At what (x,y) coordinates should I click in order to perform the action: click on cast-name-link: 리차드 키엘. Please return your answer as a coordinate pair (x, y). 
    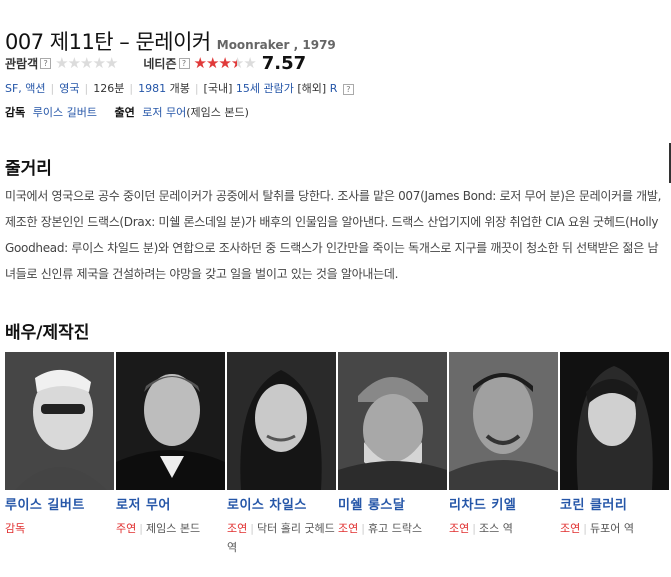
    Looking at the image, I should click on (504, 503).